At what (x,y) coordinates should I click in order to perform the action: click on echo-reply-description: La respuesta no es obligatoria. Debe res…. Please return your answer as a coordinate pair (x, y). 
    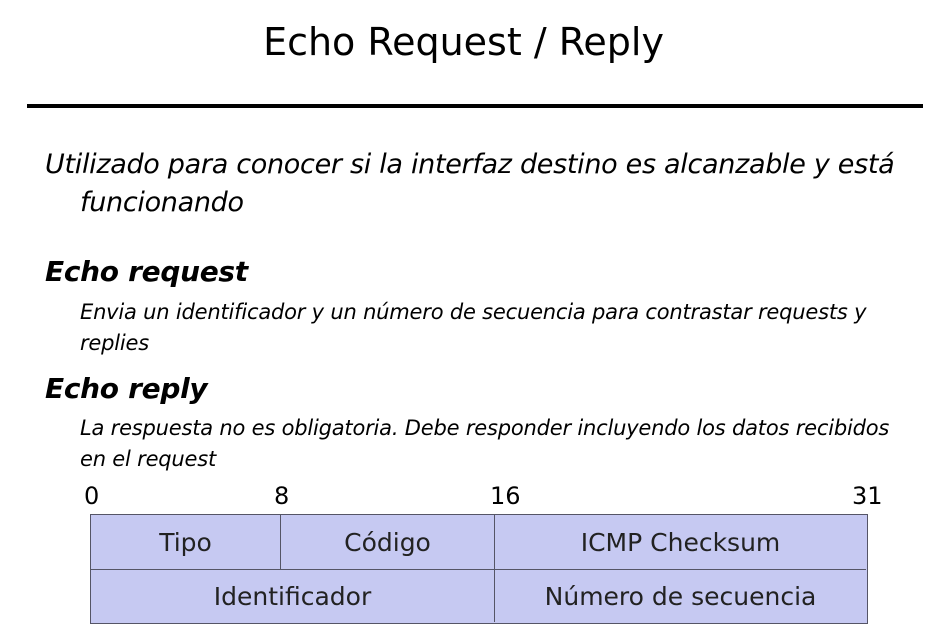
    Looking at the image, I should click on (485, 443).